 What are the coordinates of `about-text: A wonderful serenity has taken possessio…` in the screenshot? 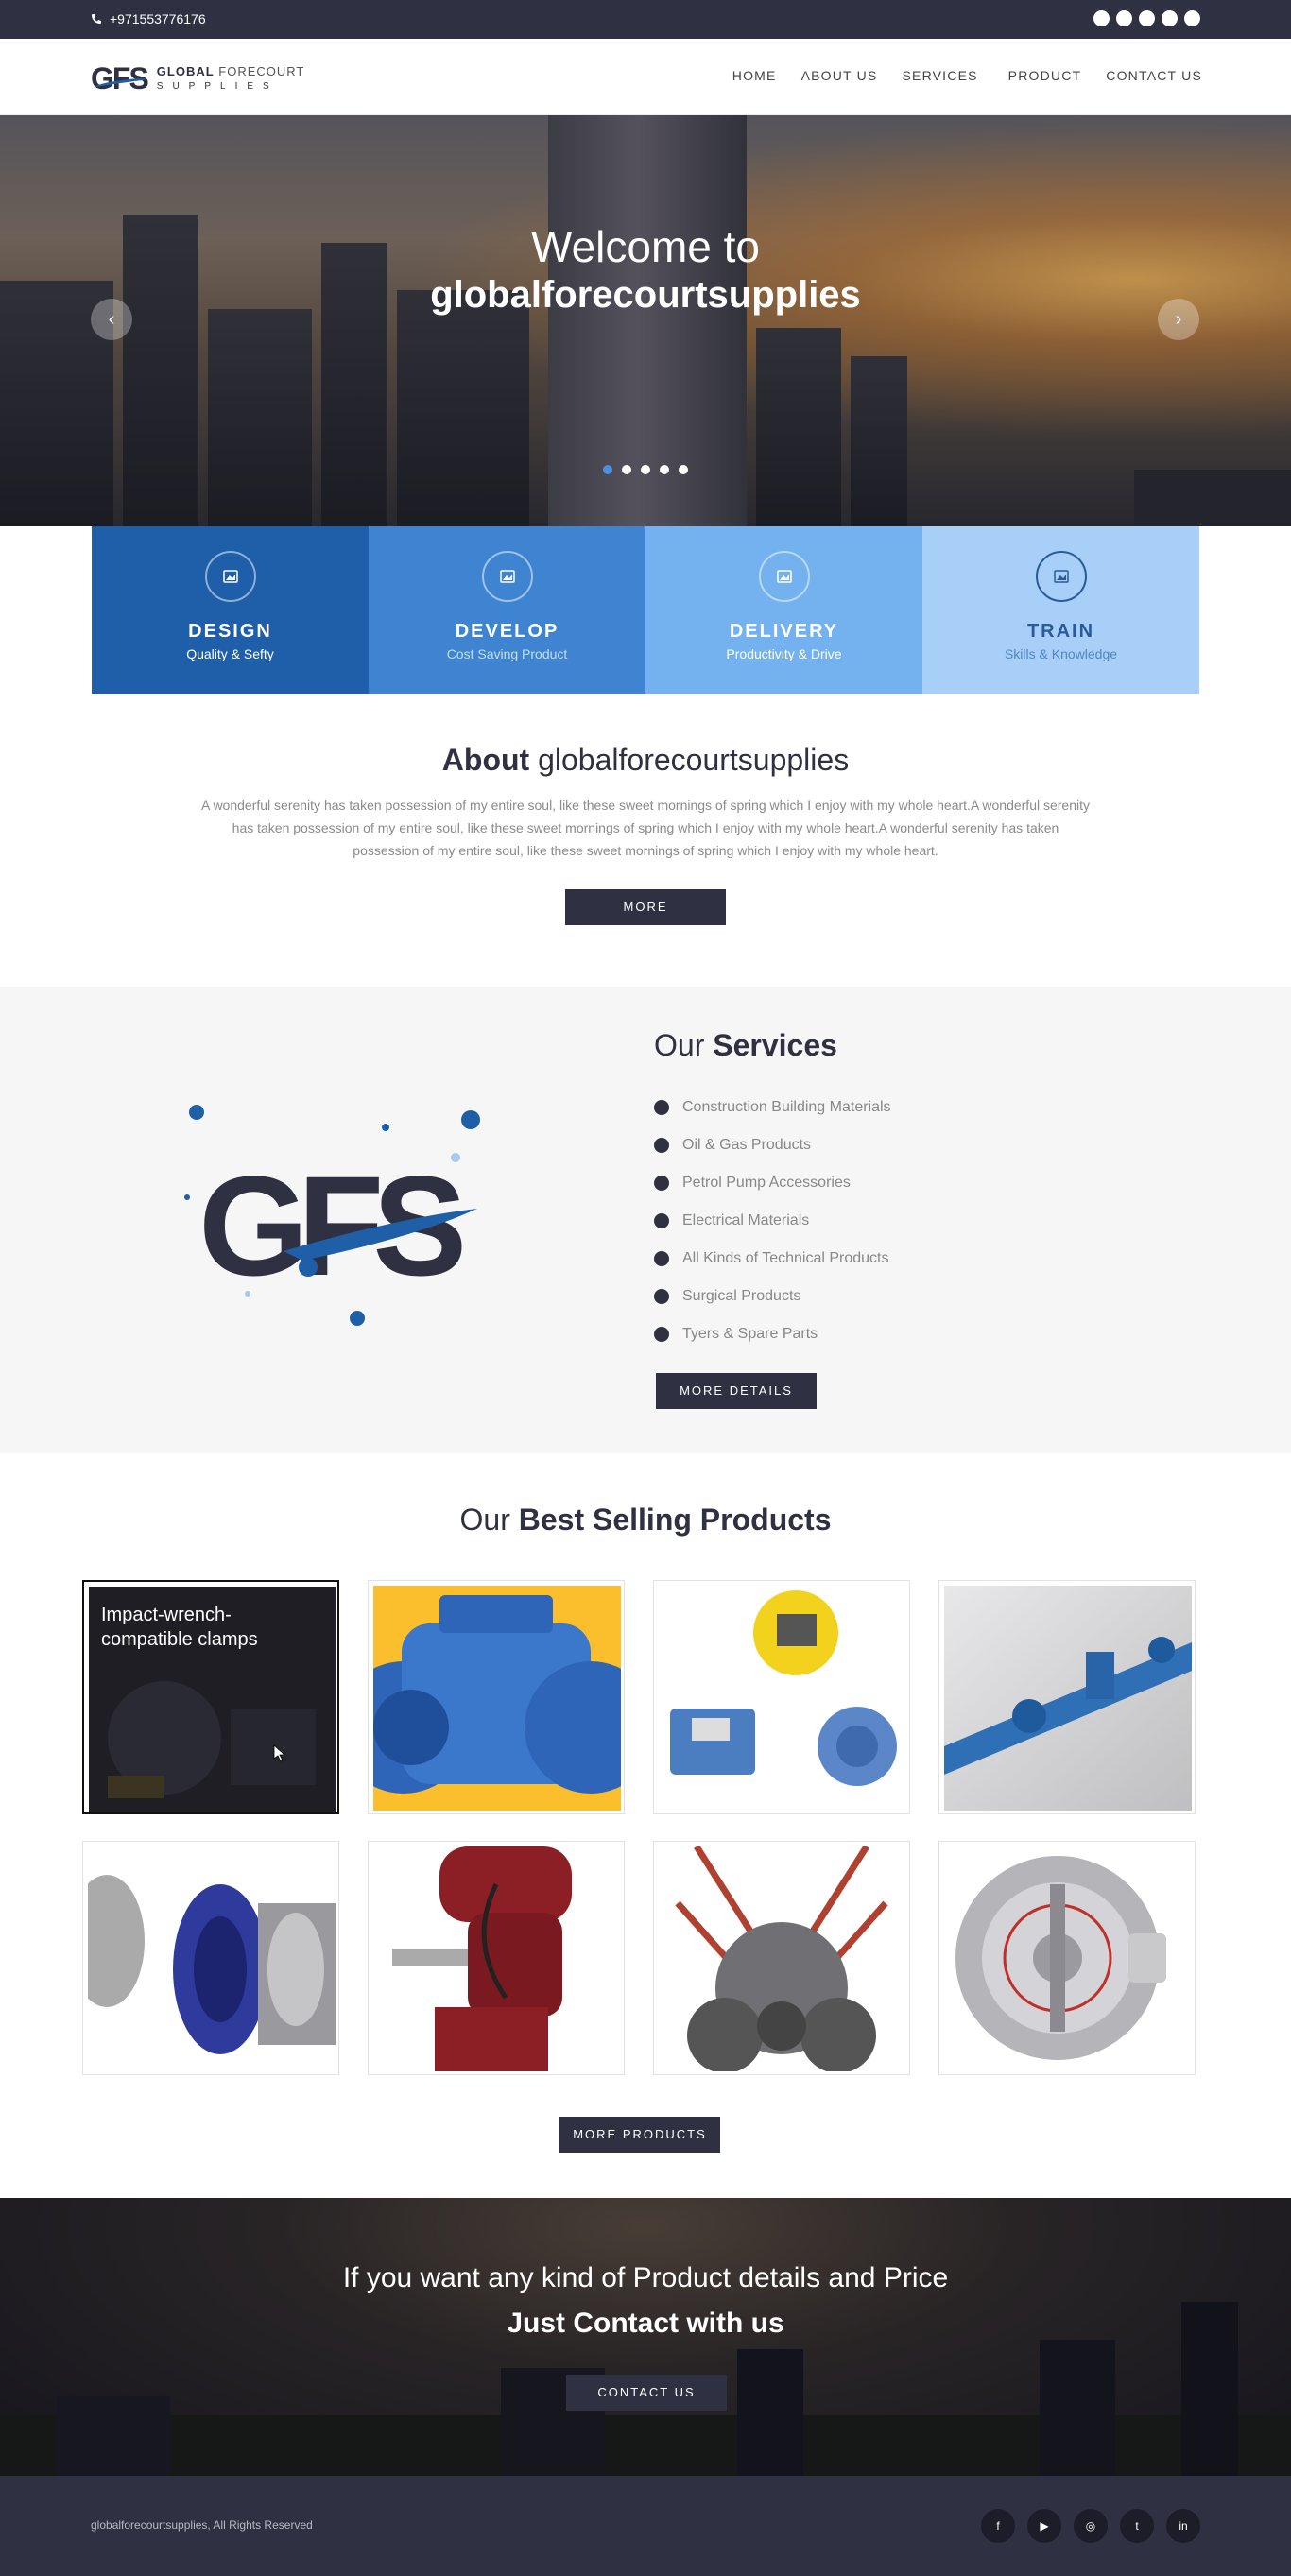 It's located at (645, 828).